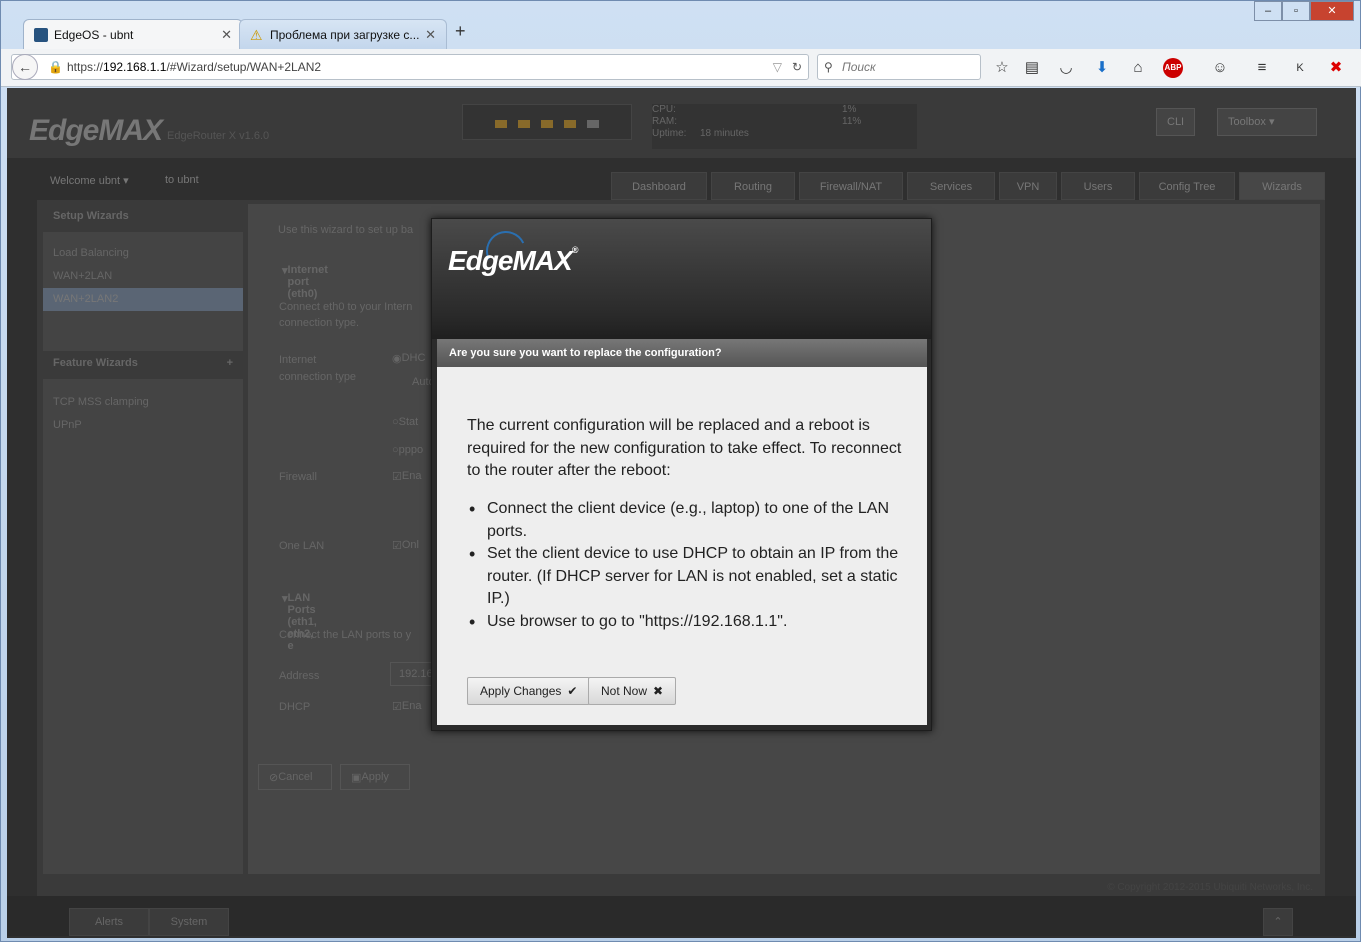 This screenshot has width=1361, height=942. I want to click on uptime-label: Uptime:, so click(669, 133).